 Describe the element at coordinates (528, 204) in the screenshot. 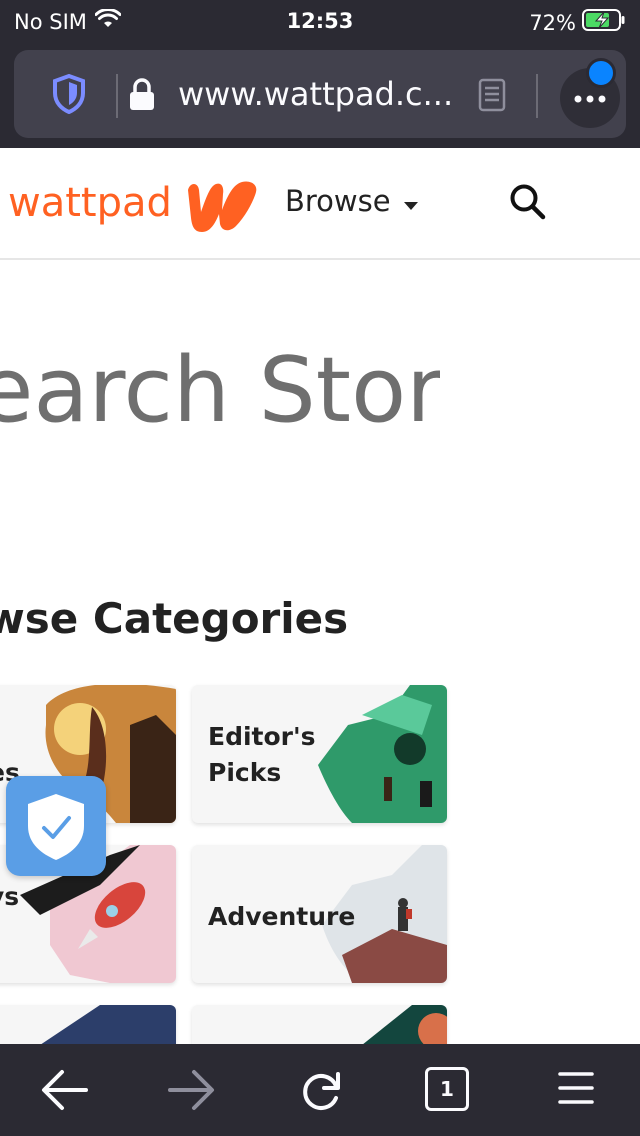

I see `search-icon` at that location.